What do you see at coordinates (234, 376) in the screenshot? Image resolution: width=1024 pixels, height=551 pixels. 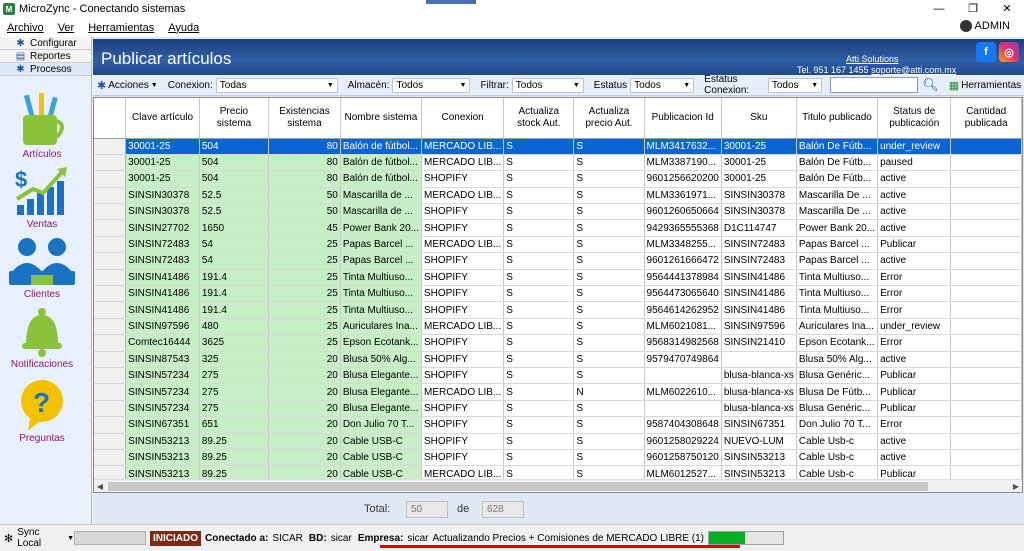 I see `table-cell: 275` at bounding box center [234, 376].